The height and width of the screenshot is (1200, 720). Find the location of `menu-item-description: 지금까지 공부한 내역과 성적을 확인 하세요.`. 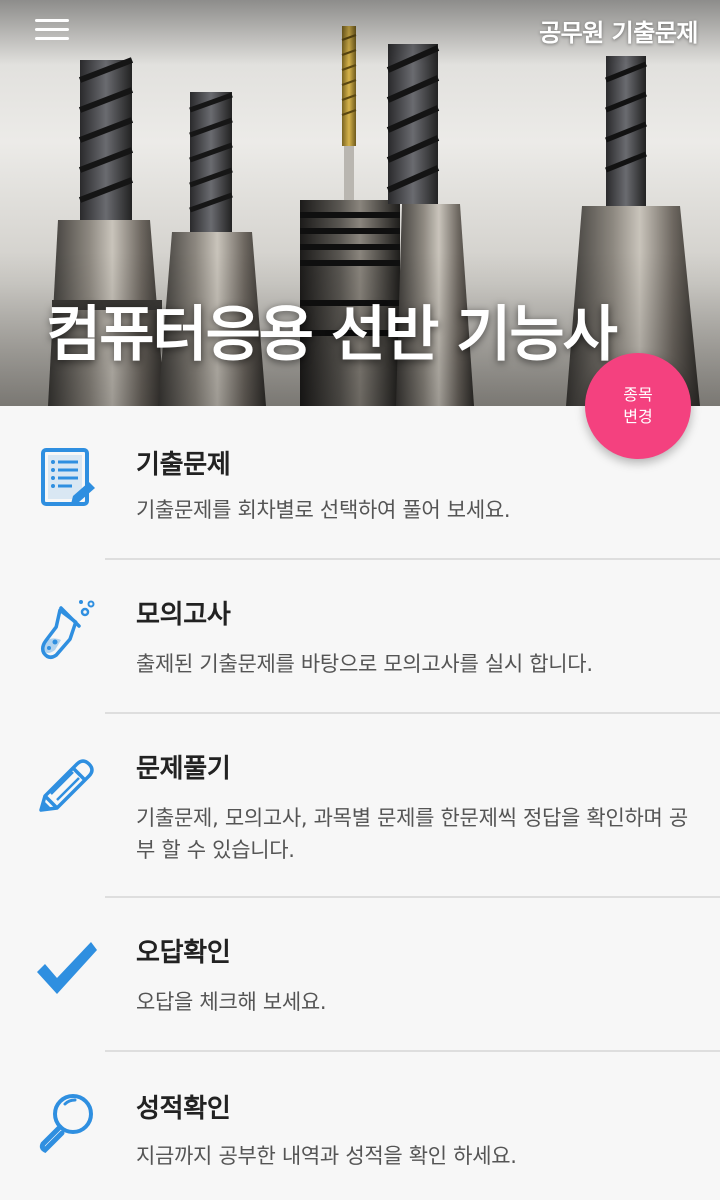

menu-item-description: 지금까지 공부한 내역과 성적을 확인 하세요. is located at coordinates (326, 1156).